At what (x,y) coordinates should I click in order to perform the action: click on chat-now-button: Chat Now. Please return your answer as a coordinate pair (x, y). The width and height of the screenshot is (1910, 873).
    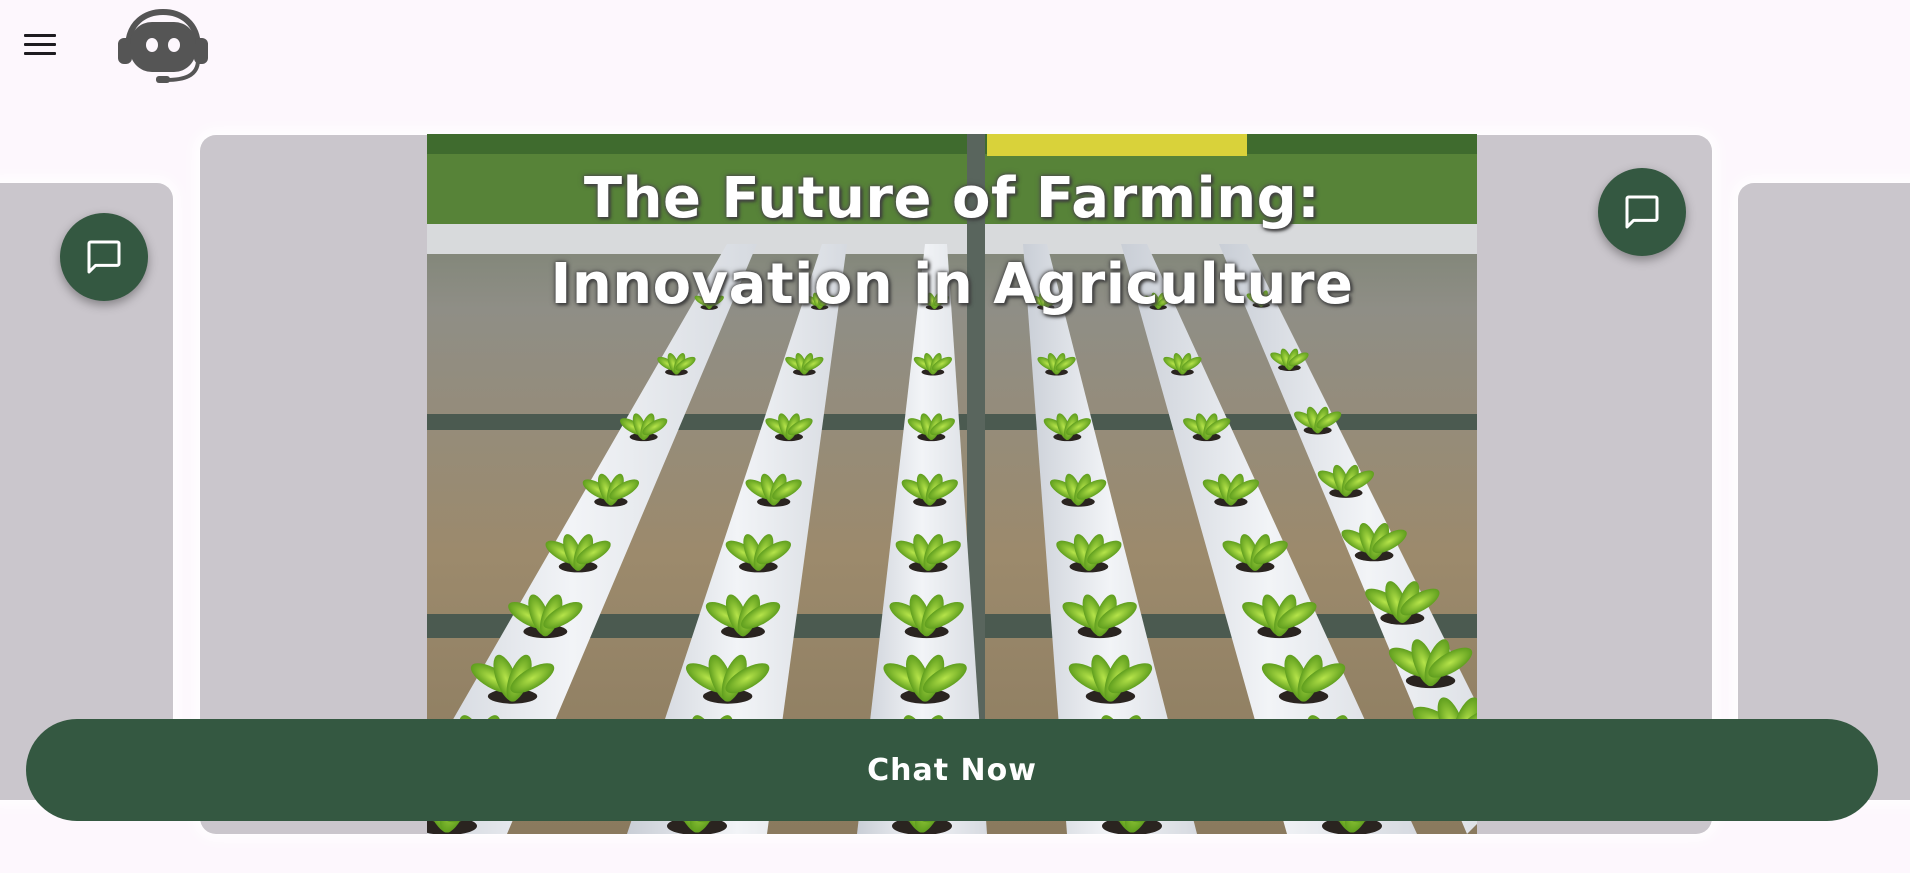
    Looking at the image, I should click on (952, 770).